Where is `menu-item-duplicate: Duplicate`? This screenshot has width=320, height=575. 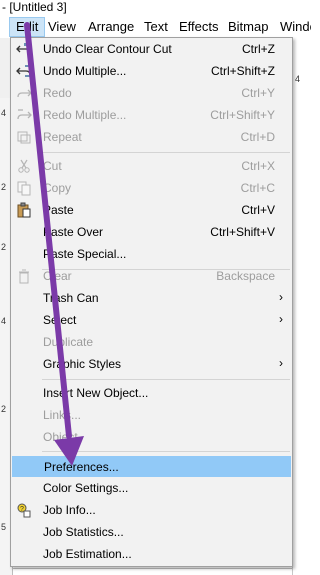 menu-item-duplicate: Duplicate is located at coordinates (151, 342).